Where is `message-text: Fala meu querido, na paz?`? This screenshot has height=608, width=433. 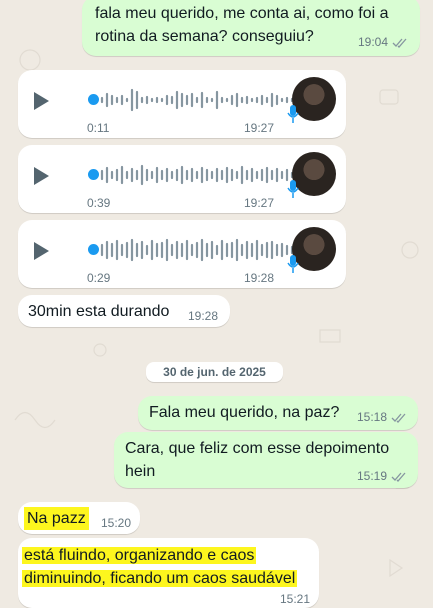 message-text: Fala meu querido, na paz? is located at coordinates (244, 412).